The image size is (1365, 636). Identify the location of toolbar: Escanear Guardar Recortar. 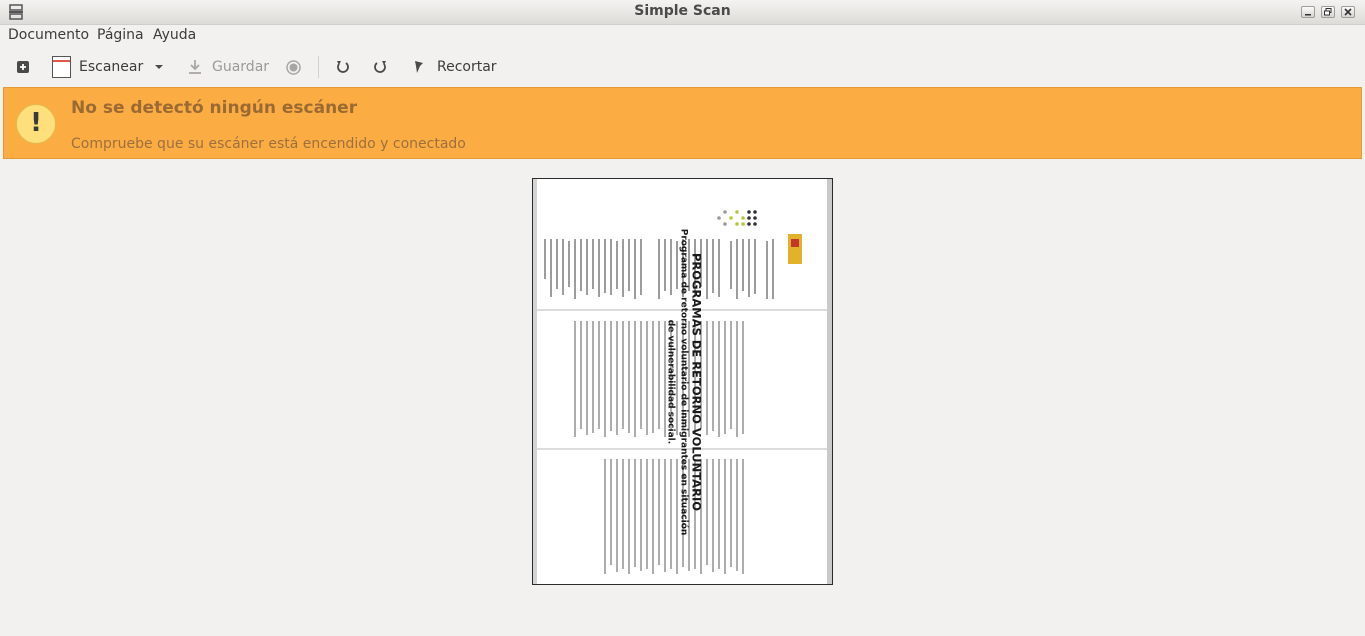
(682, 67).